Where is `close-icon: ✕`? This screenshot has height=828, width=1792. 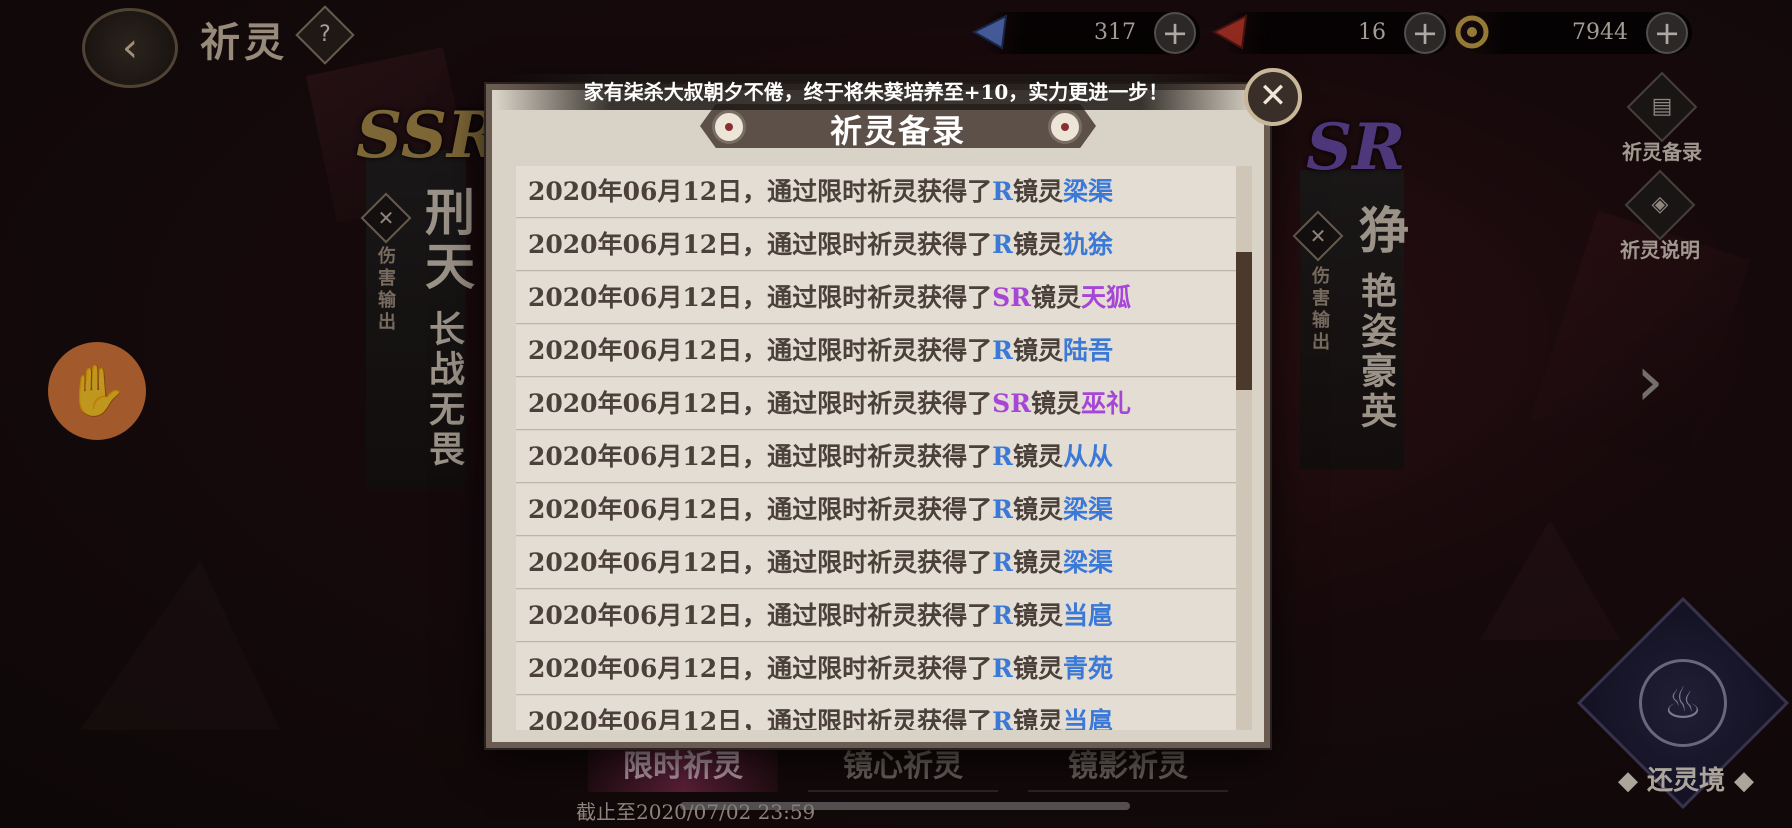 close-icon: ✕ is located at coordinates (1273, 96).